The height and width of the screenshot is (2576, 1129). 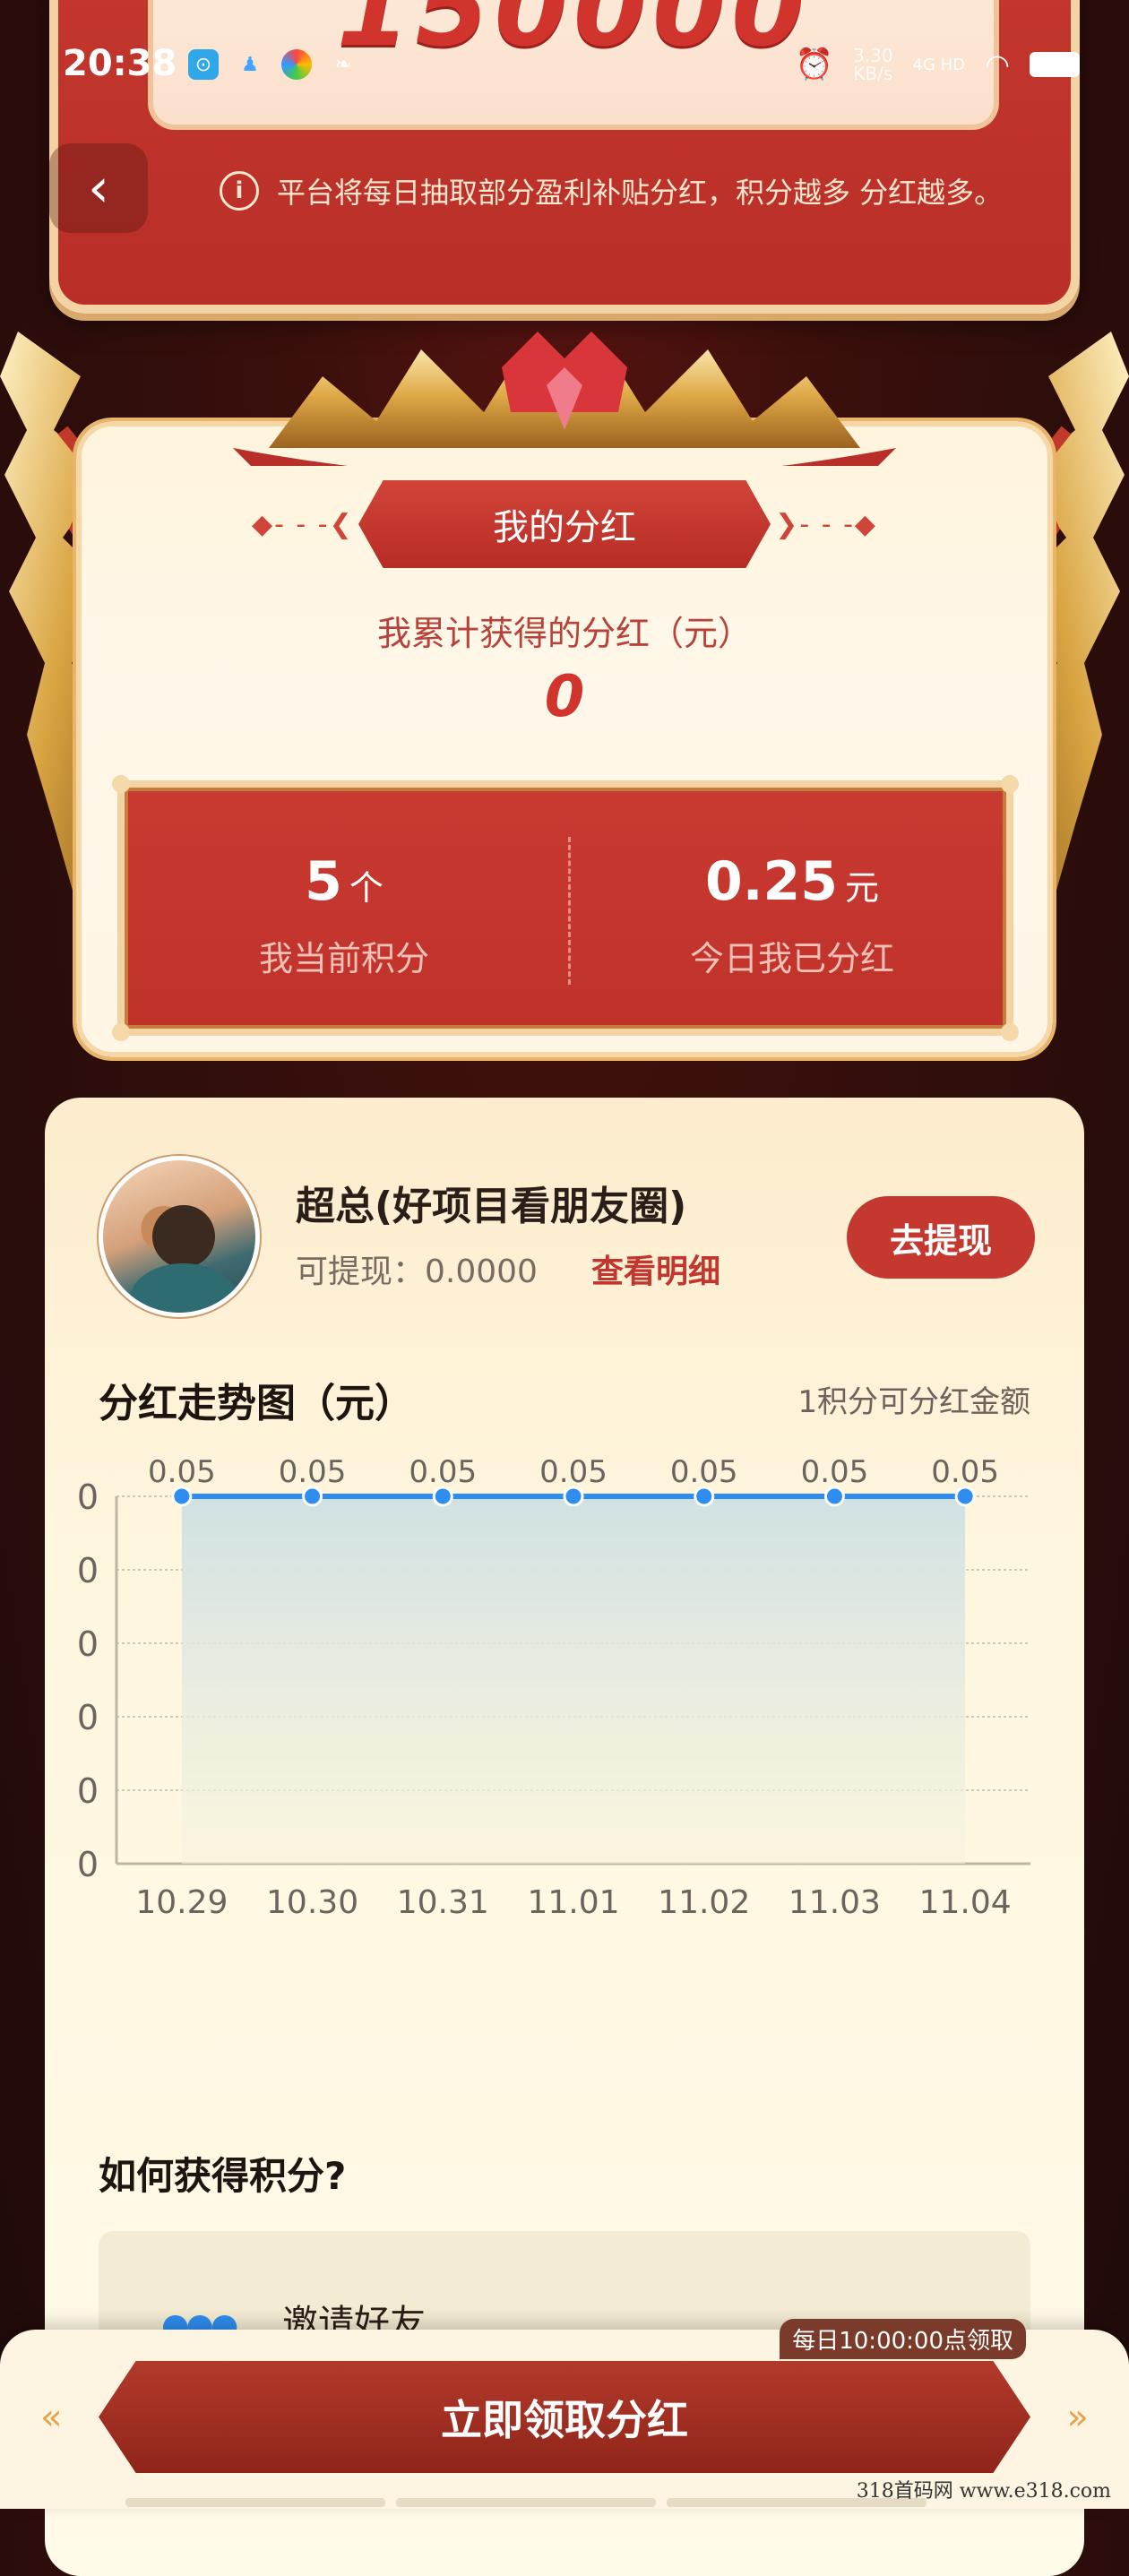 I want to click on x-tick-label: 11.01, so click(x=573, y=1903).